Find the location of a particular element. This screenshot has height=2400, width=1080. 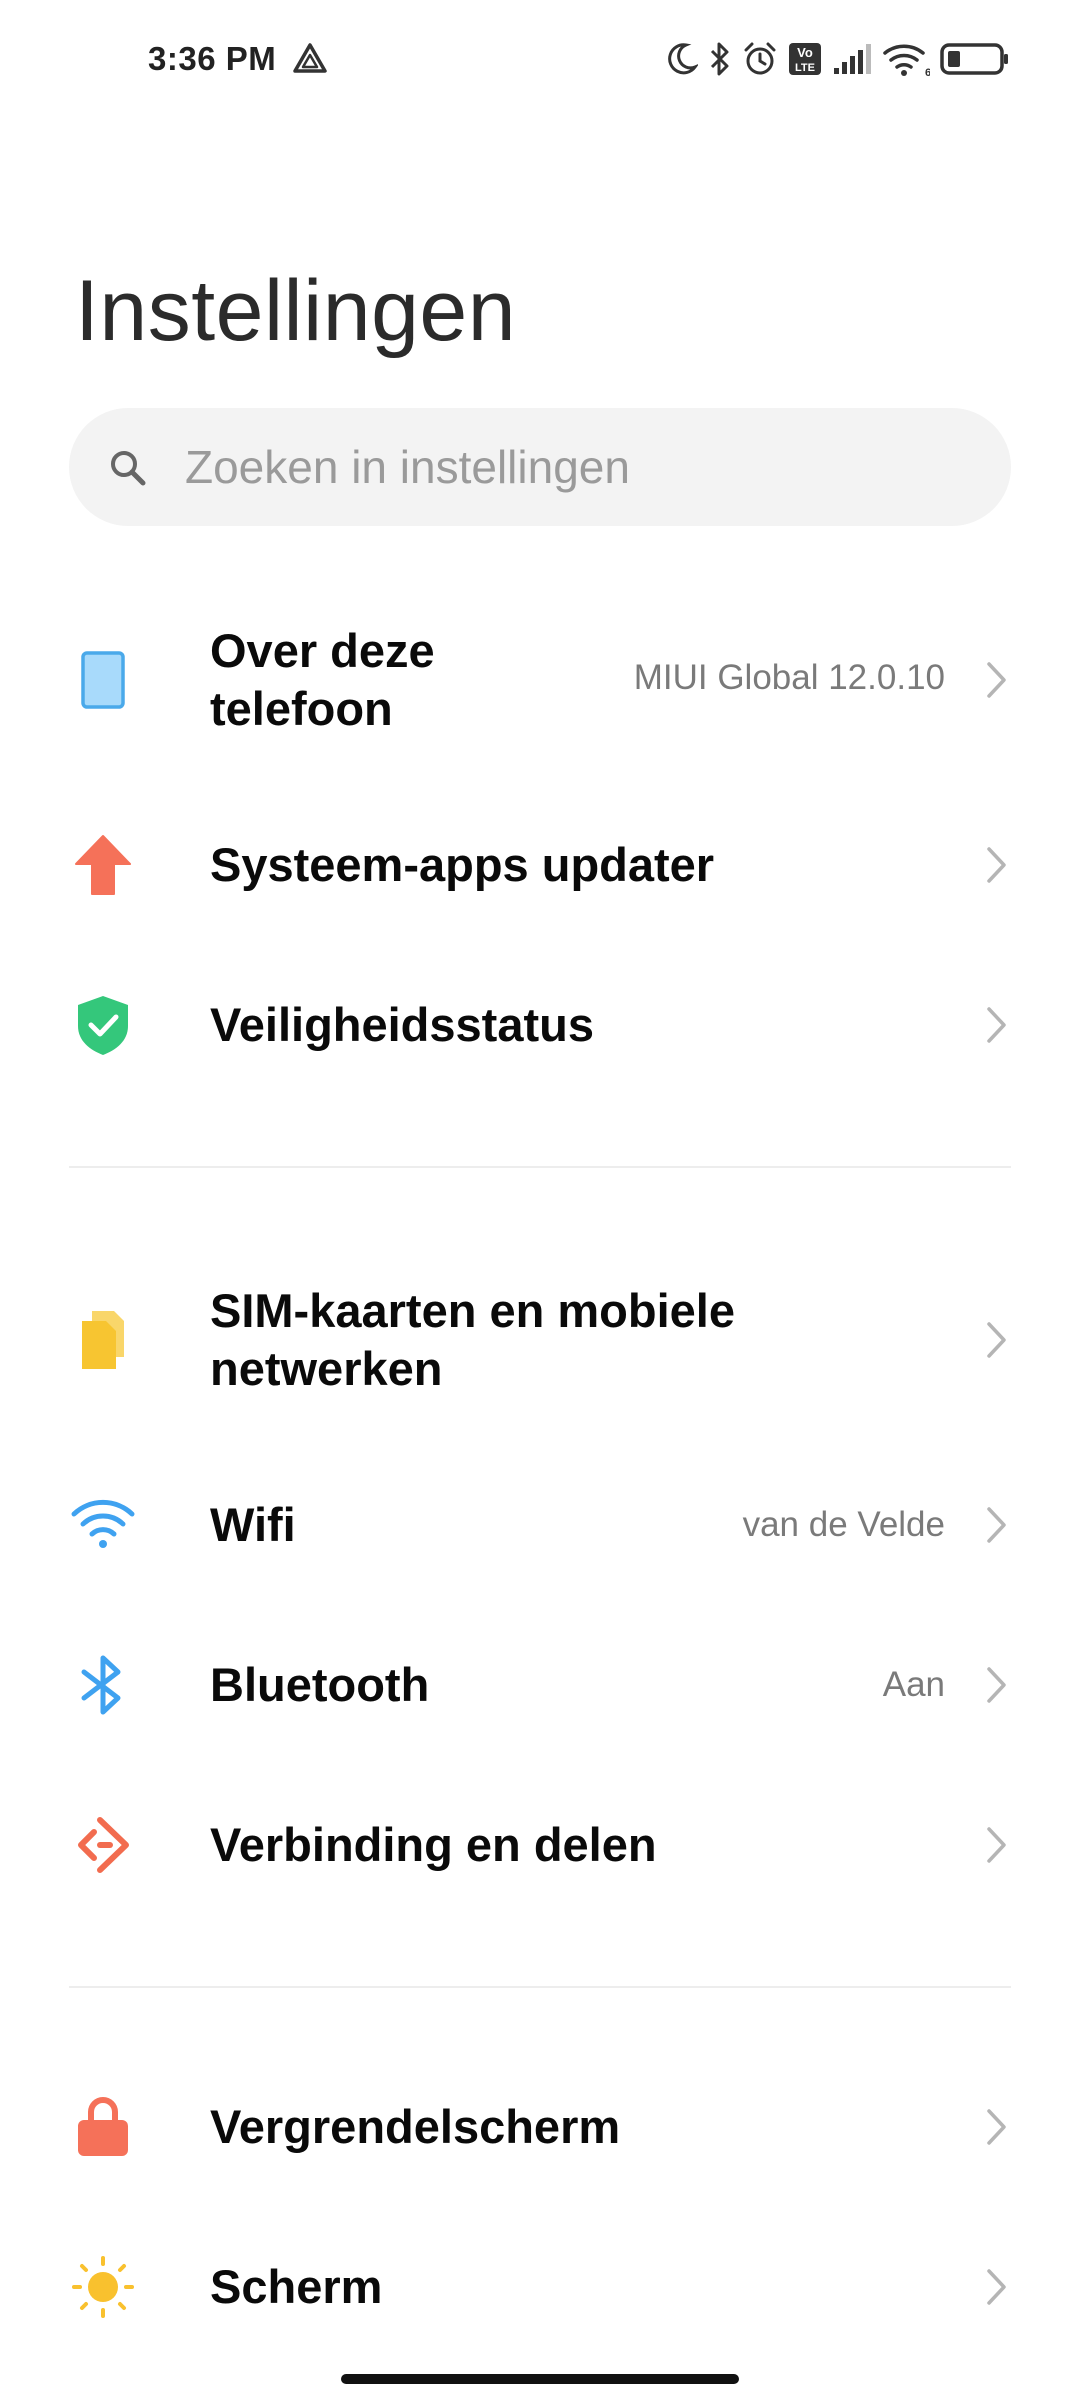

lock-icon is located at coordinates (103, 2127).